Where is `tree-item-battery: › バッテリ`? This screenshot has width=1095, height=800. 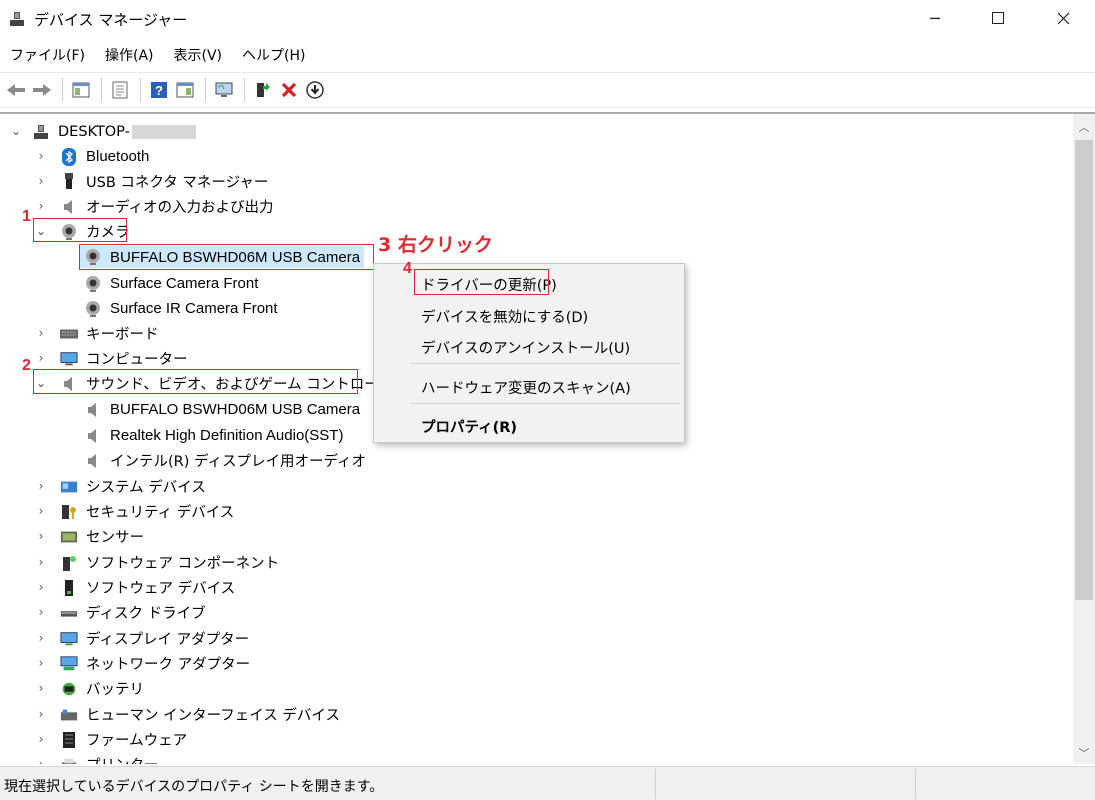 tree-item-battery: › バッテリ is located at coordinates (91, 688).